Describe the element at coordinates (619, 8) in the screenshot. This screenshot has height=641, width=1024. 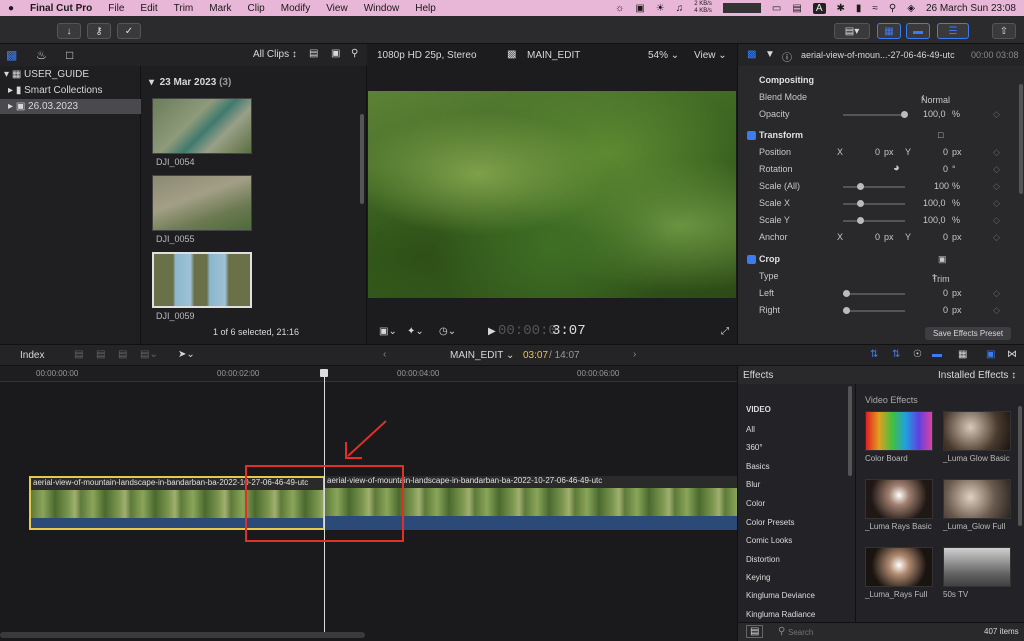
I see `creative-cloud-icon: ☼` at that location.